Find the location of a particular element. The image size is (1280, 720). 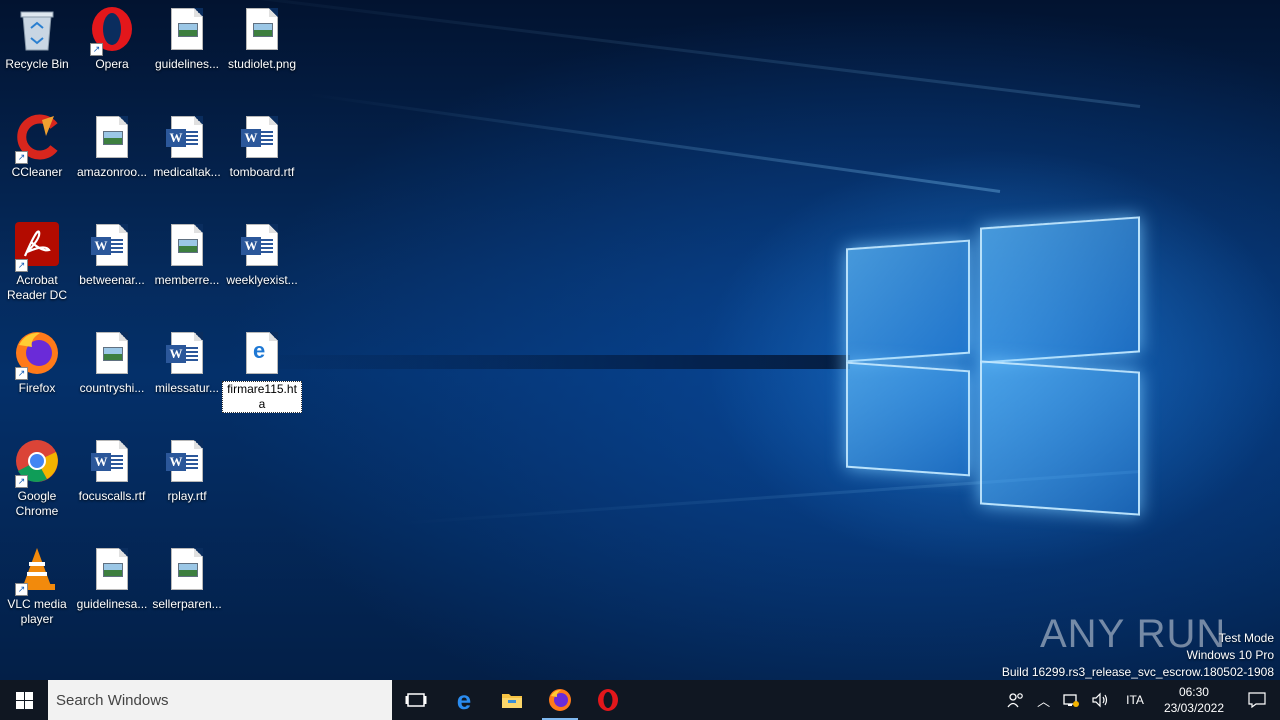

desktop-icon-label: studiolet.png is located at coordinates (262, 64).